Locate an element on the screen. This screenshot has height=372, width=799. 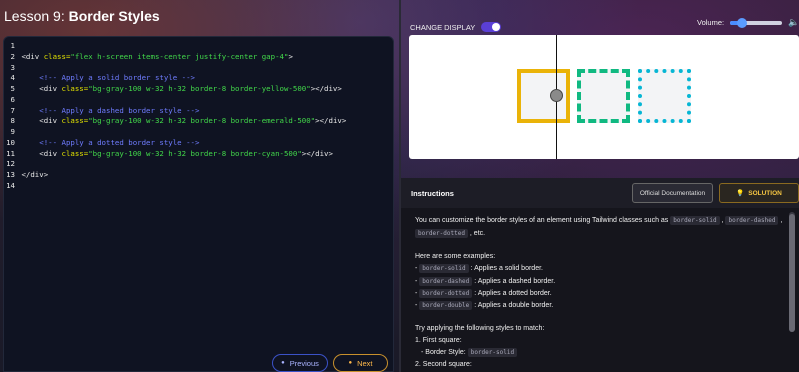
instructions-scrollbar is located at coordinates (792, 272).